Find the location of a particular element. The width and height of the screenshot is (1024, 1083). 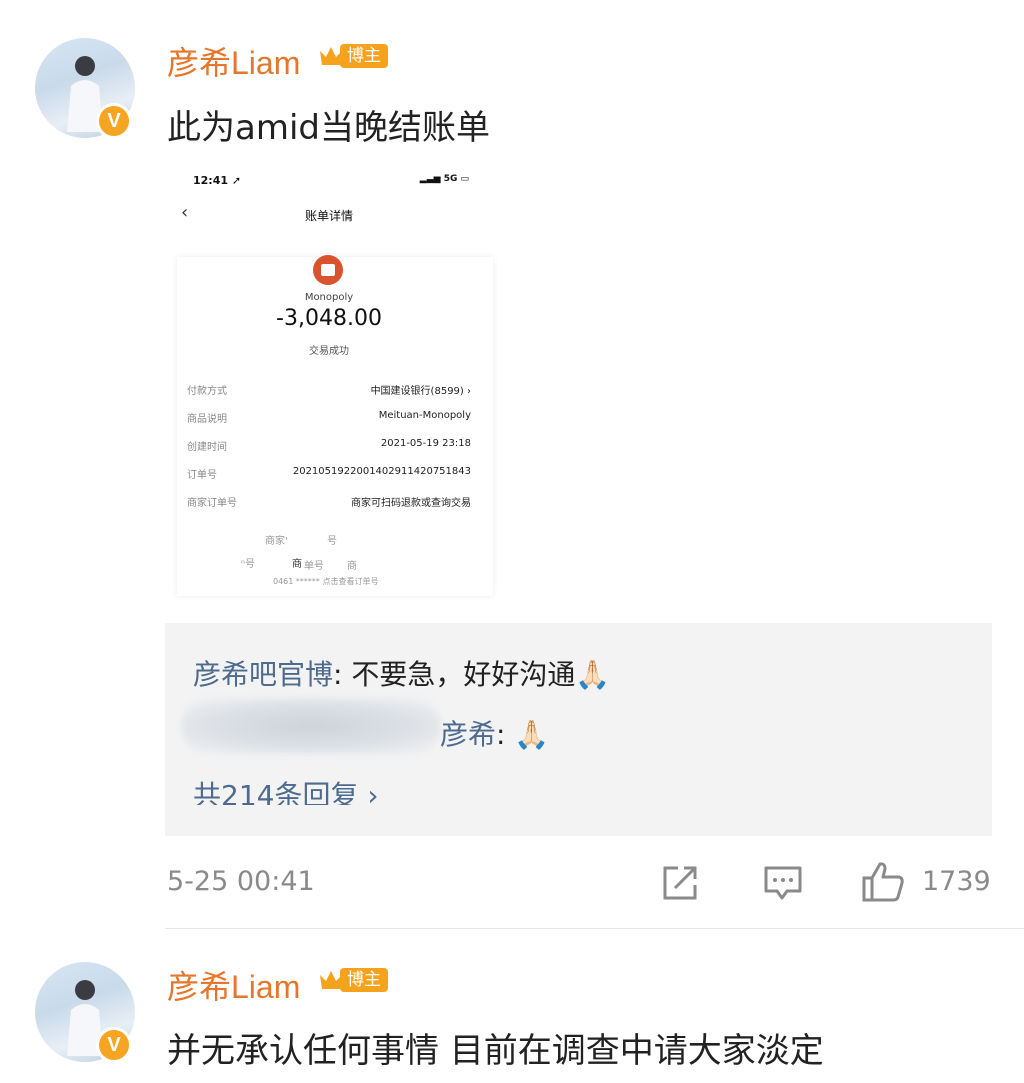

comment-item: 彦希: 🙏🏻 is located at coordinates (494, 733).